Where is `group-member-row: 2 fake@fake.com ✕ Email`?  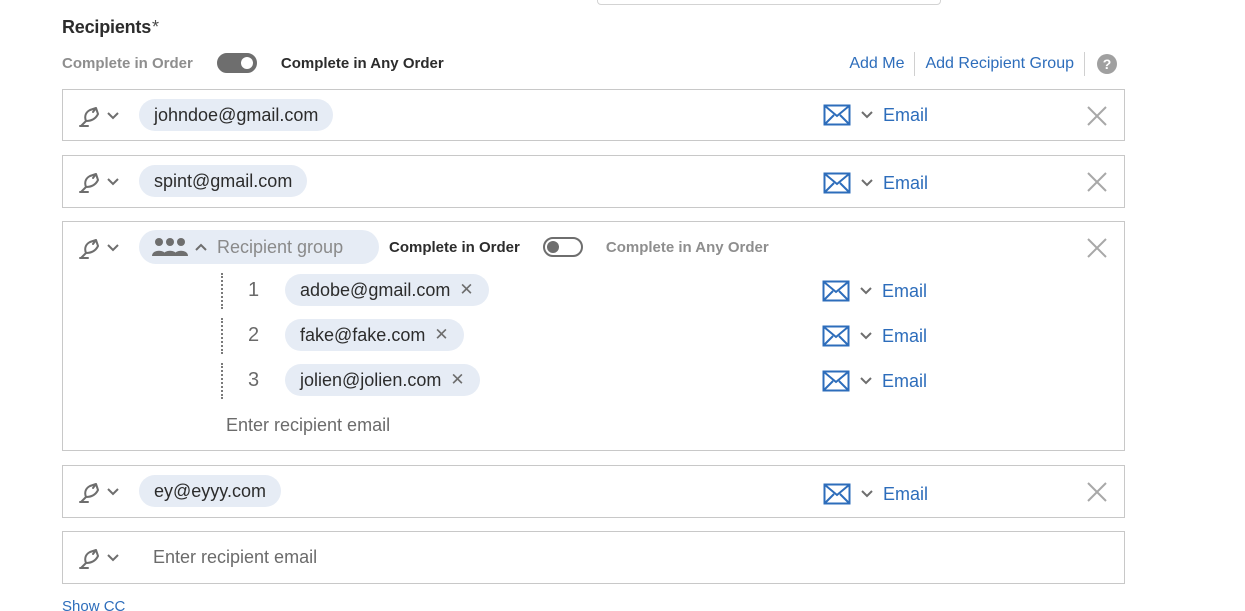 group-member-row: 2 fake@fake.com ✕ Email is located at coordinates (661, 336).